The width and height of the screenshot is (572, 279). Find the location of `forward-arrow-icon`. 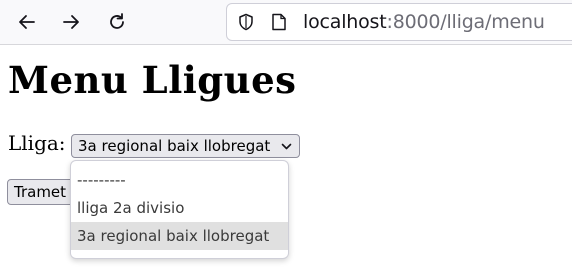

forward-arrow-icon is located at coordinates (71, 22).